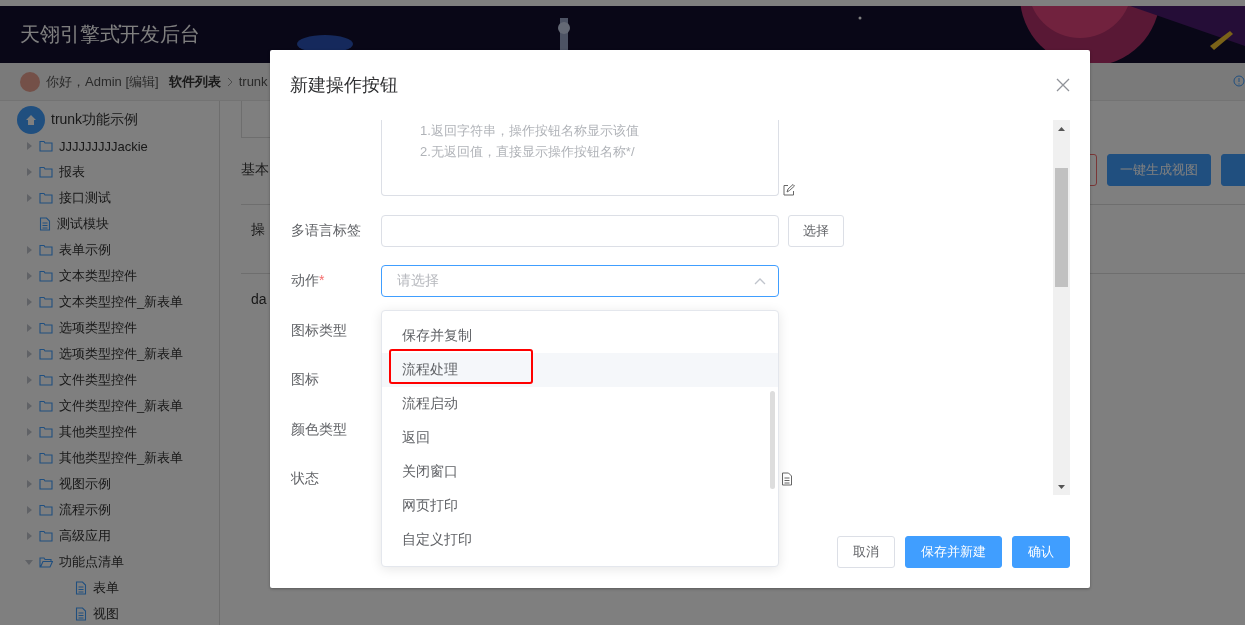 This screenshot has height=625, width=1245. Describe the element at coordinates (580, 506) in the screenshot. I see `dropdown-option: 网页打印` at that location.